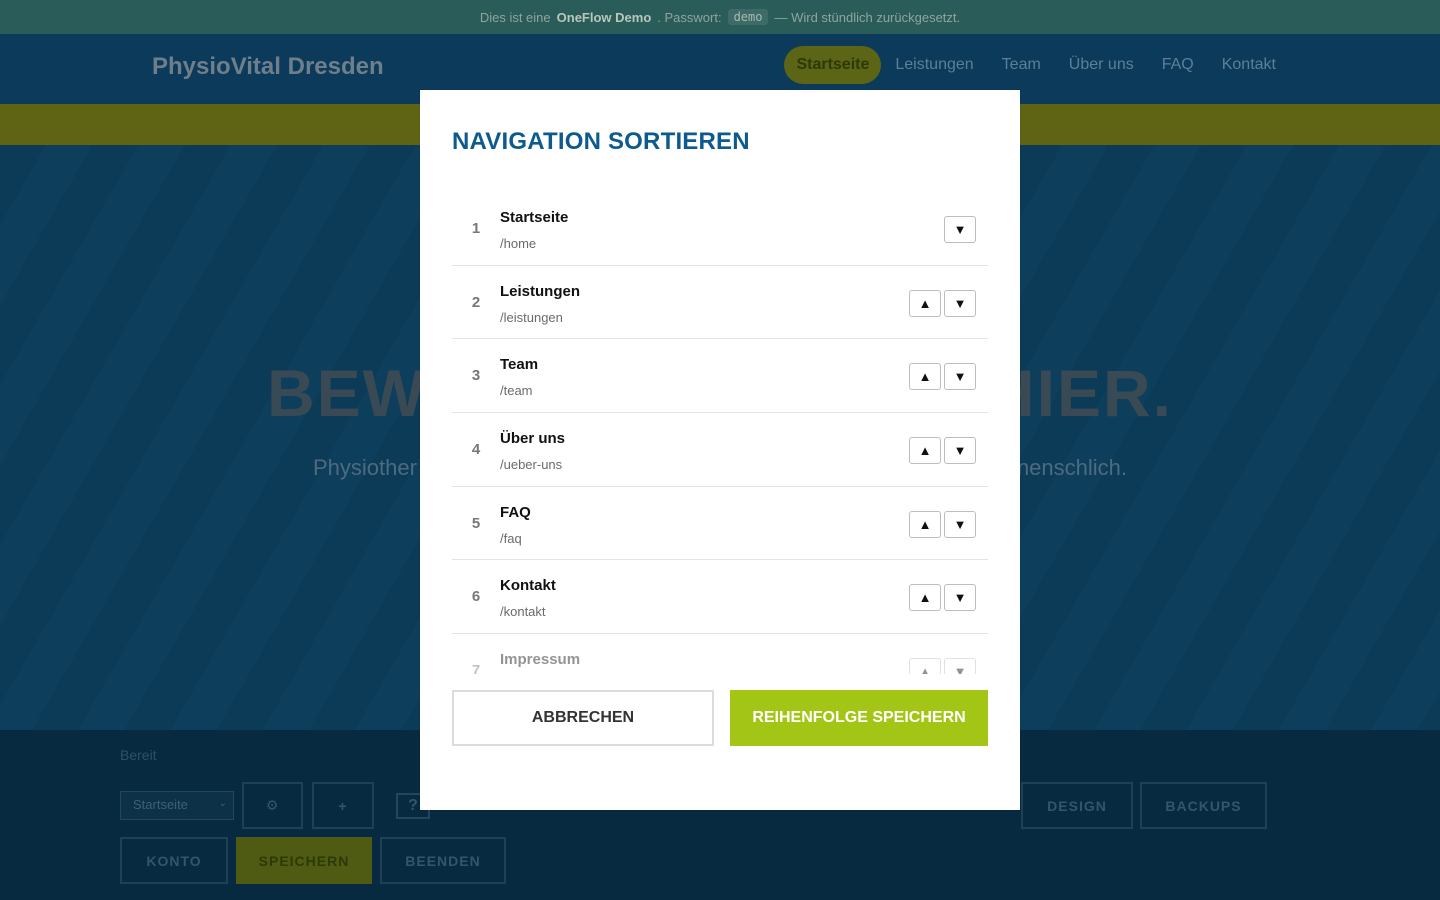 The image size is (1440, 900). I want to click on plus-icon: +, so click(343, 805).